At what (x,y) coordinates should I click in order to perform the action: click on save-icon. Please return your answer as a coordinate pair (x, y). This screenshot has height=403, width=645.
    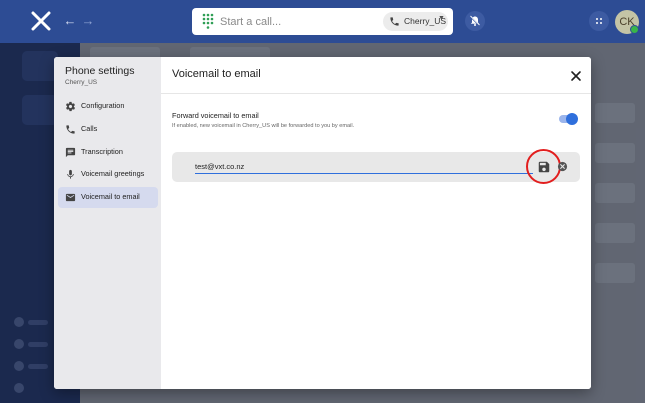
    Looking at the image, I should click on (544, 167).